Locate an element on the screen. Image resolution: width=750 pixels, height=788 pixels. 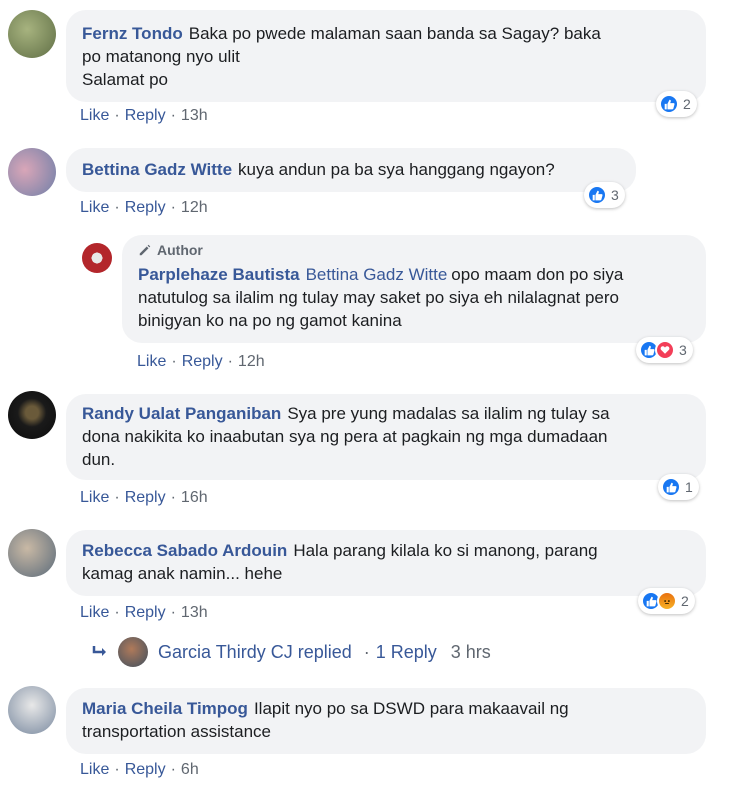
reactions-summary: 1 is located at coordinates (678, 487).